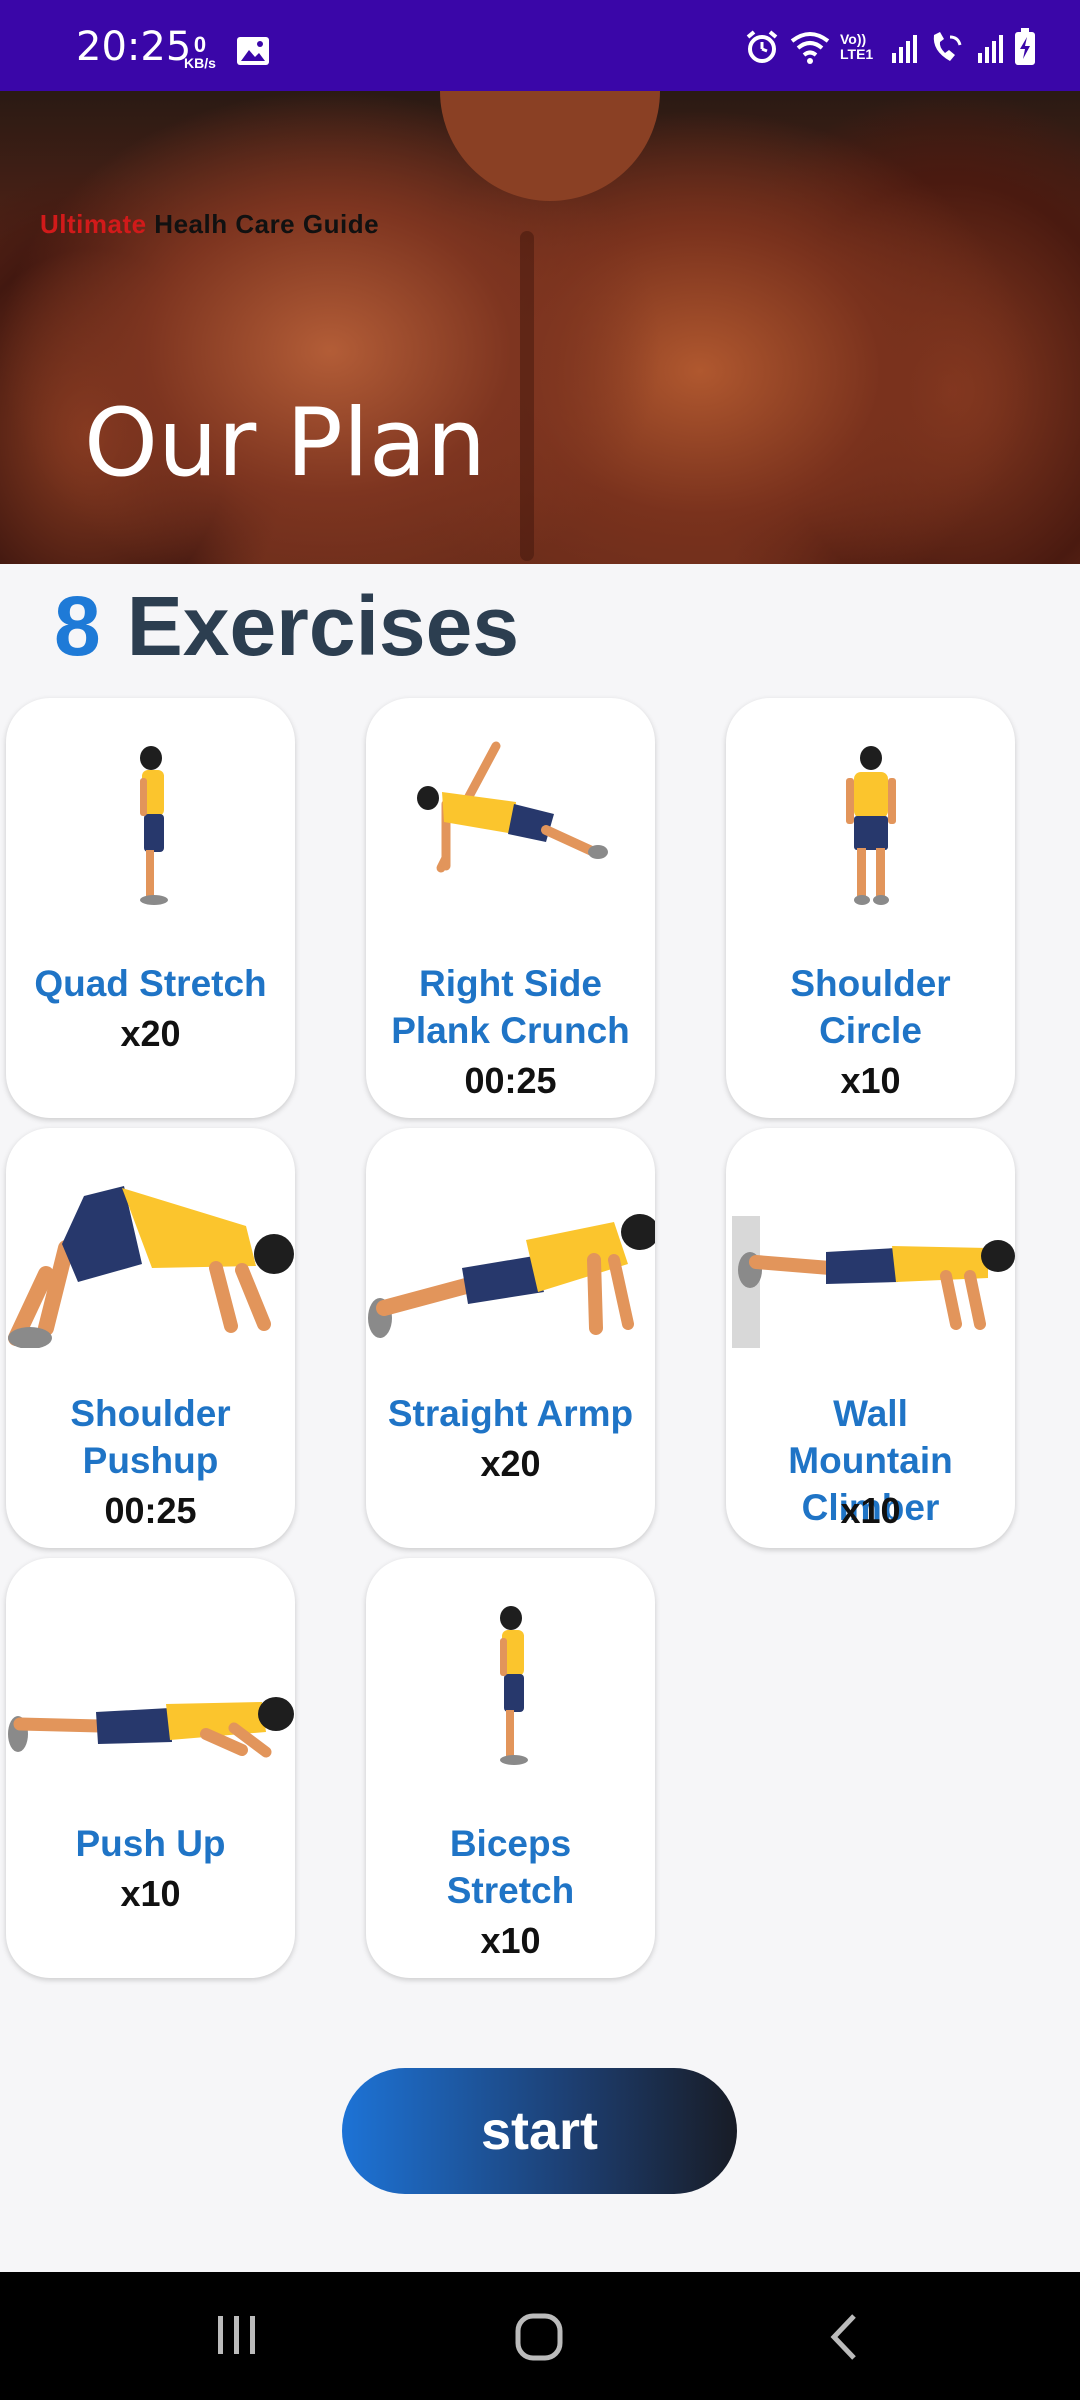 The height and width of the screenshot is (2400, 1080). Describe the element at coordinates (510, 908) in the screenshot. I see `exercise-card: Right Side Plank Crunch 00:25` at that location.